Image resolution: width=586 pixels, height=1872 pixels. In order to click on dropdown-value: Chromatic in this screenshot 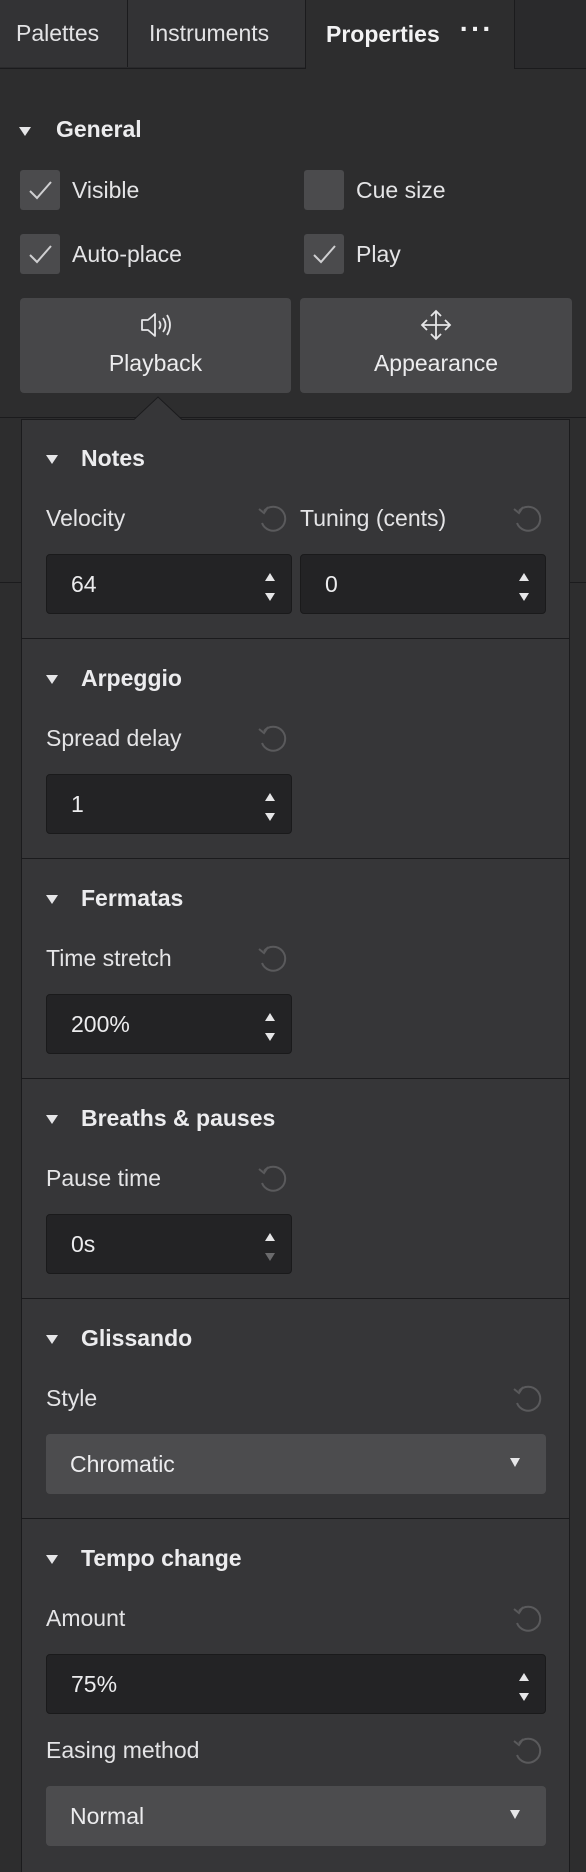, I will do `click(122, 1463)`.